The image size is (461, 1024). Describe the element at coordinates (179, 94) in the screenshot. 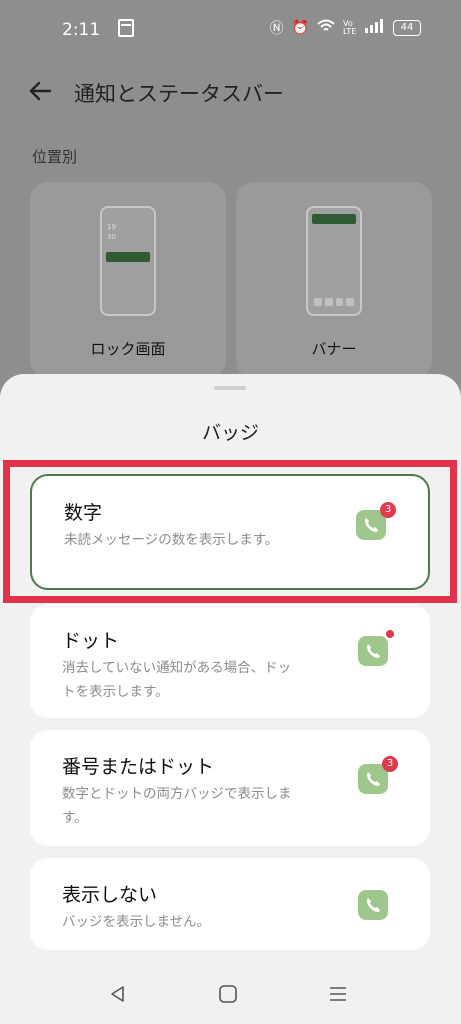

I see `page-title: 通知とステータスバー` at that location.